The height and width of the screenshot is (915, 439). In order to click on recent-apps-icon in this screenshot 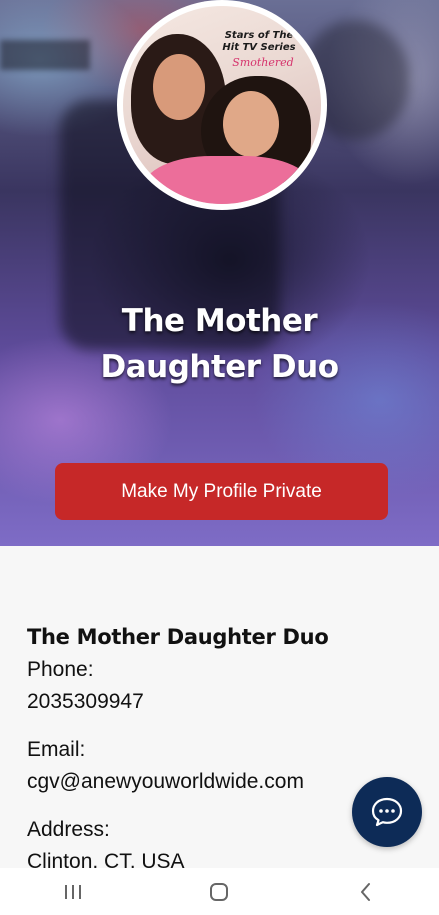, I will do `click(73, 891)`.